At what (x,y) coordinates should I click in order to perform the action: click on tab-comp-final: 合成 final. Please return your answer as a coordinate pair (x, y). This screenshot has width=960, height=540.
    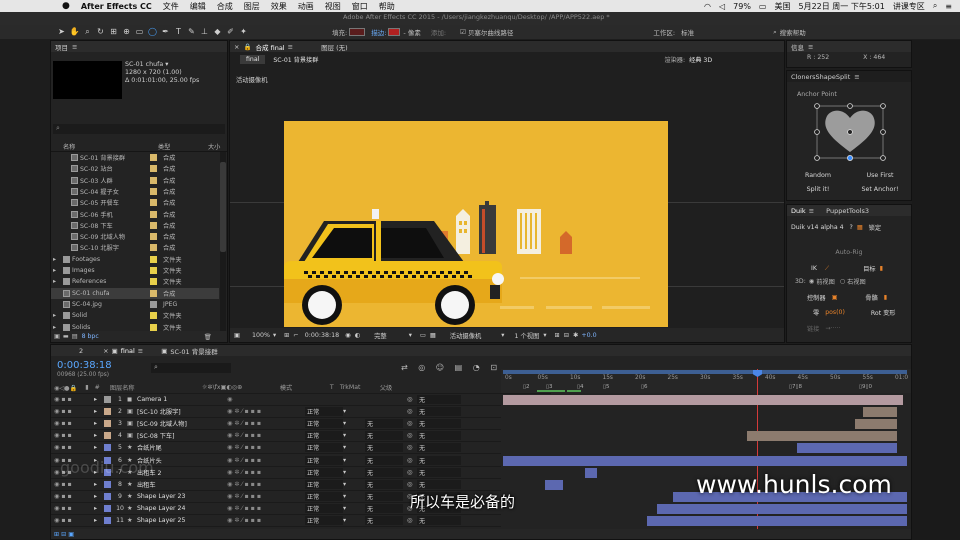
    Looking at the image, I should click on (270, 47).